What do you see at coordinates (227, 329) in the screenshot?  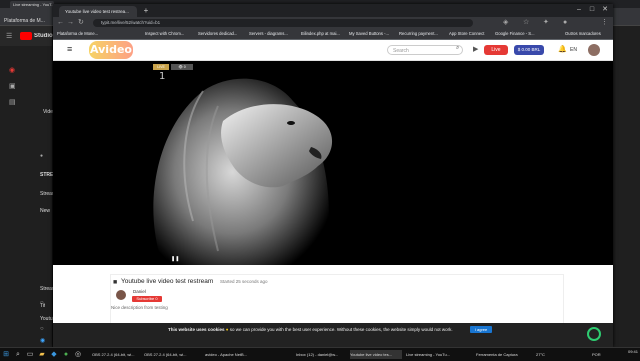 I see `cookie-icon: ●` at bounding box center [227, 329].